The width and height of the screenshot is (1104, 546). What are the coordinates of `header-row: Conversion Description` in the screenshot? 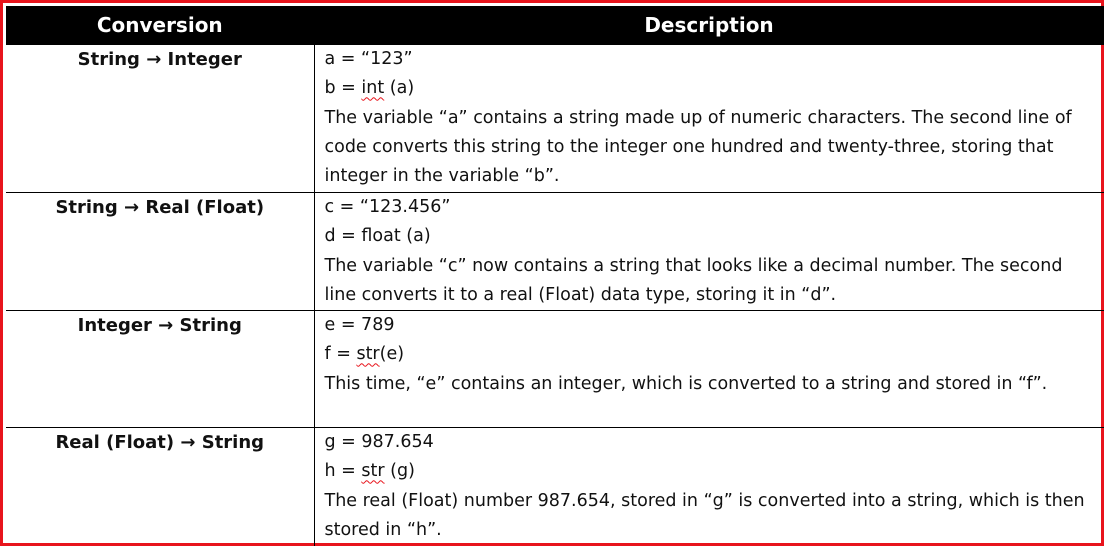 It's located at (555, 25).